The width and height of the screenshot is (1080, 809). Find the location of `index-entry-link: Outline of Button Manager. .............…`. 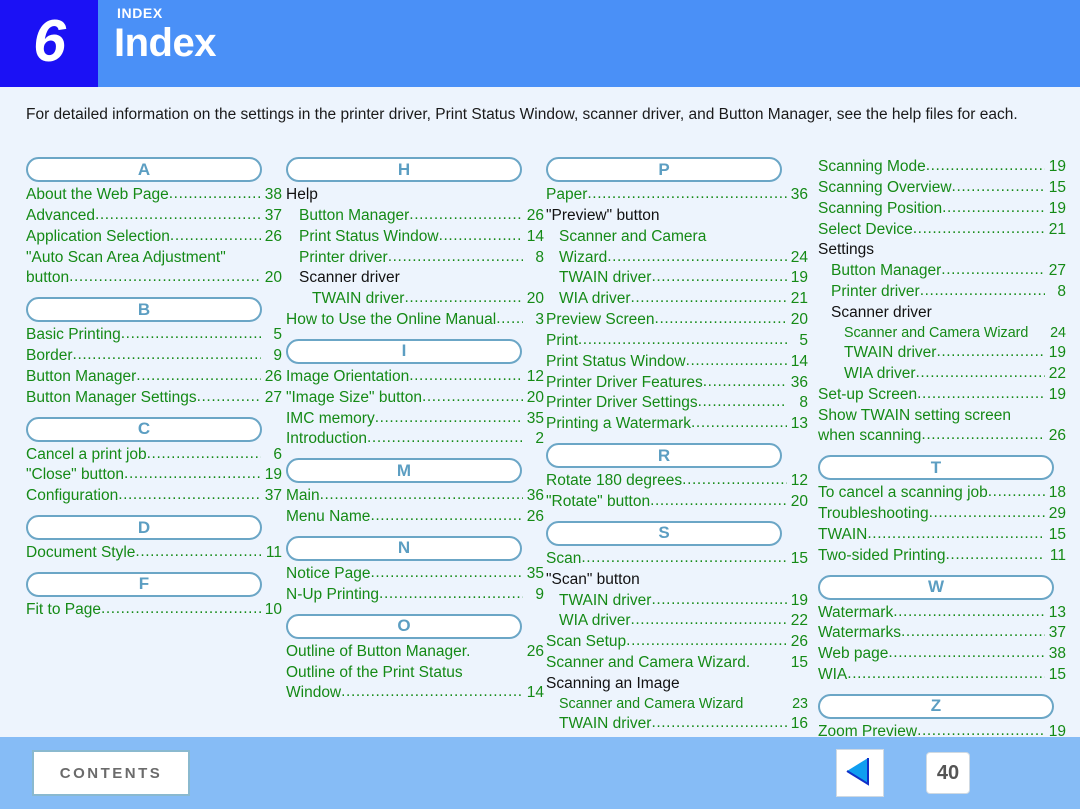

index-entry-link: Outline of Button Manager. .............… is located at coordinates (415, 652).